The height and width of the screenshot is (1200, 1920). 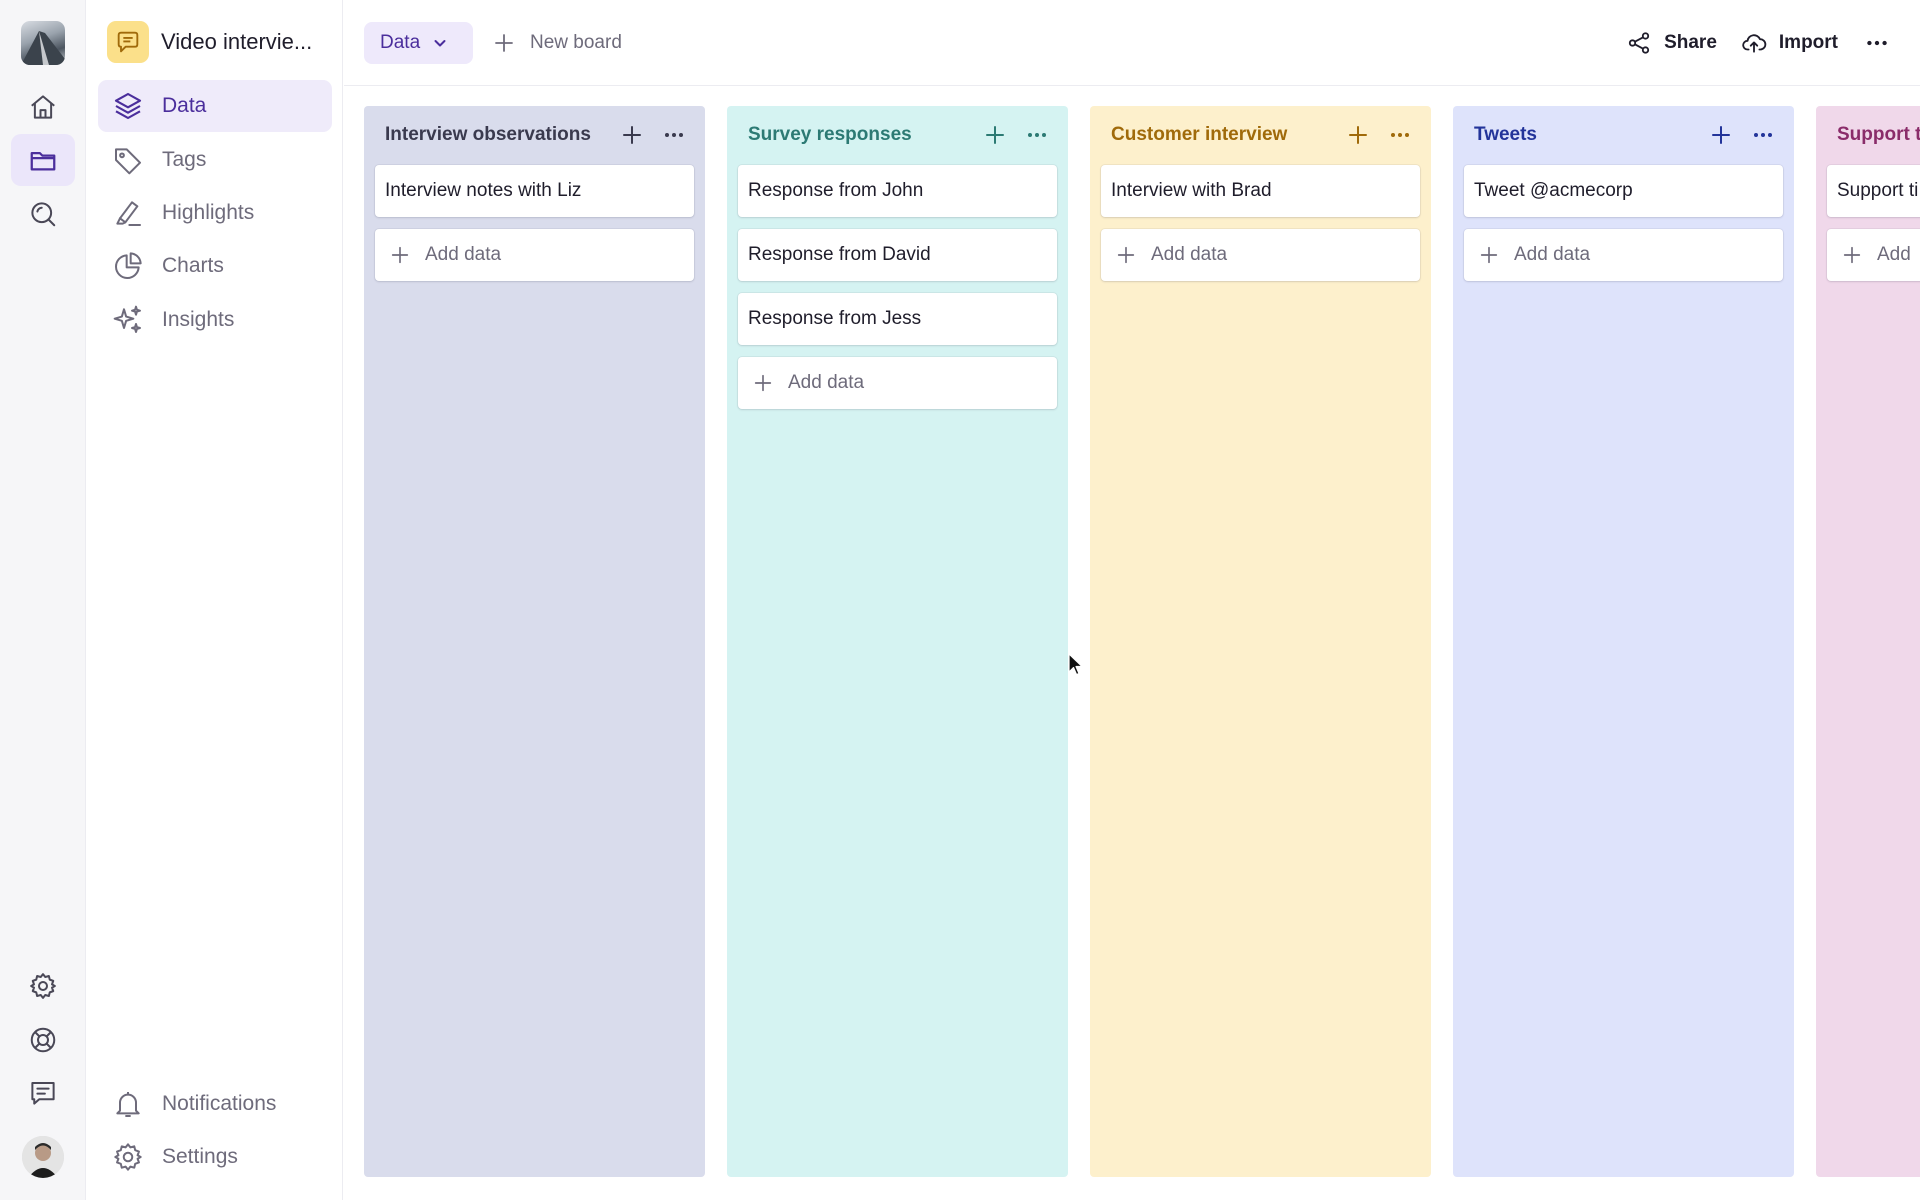 I want to click on top-bar: Data New board Share Import, so click(x=1132, y=43).